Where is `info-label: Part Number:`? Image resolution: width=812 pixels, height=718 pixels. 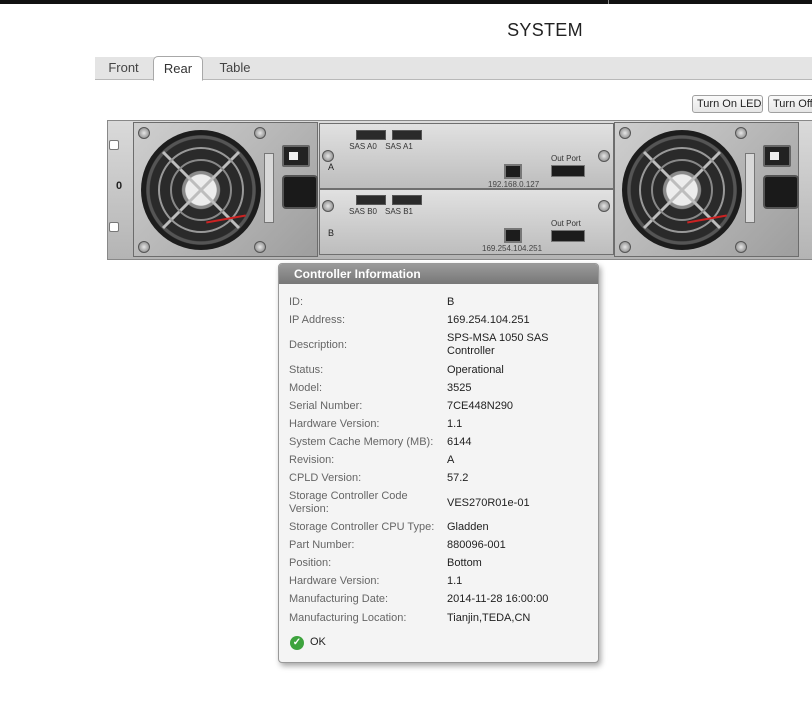
info-label: Part Number: is located at coordinates (322, 545).